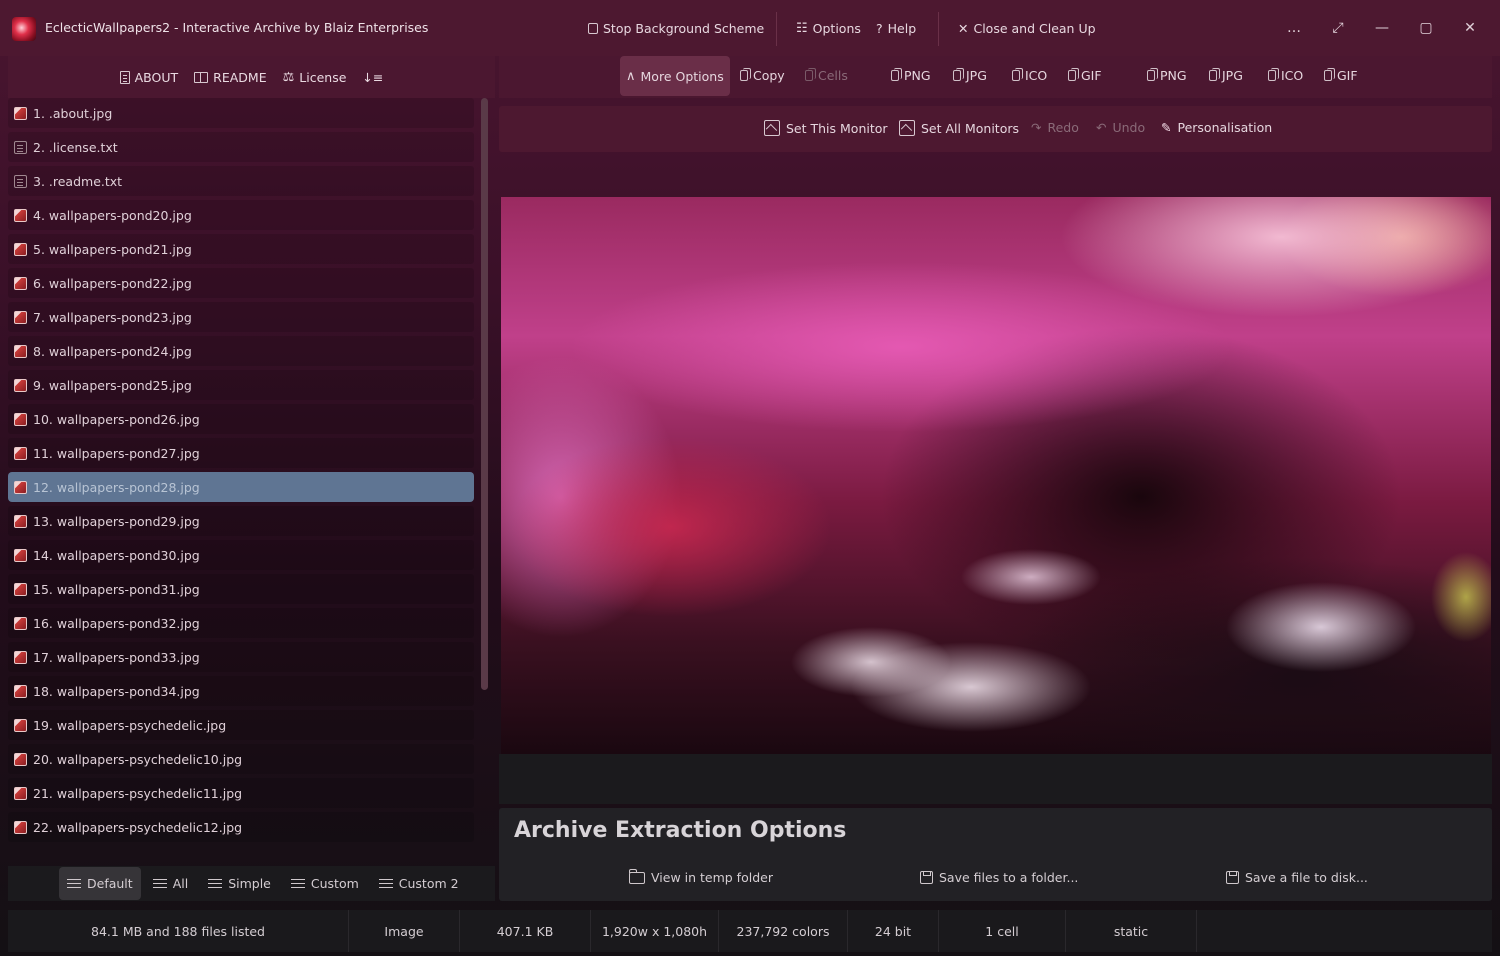 The height and width of the screenshot is (956, 1500). Describe the element at coordinates (631, 76) in the screenshot. I see `chevron-up-icon: ∧` at that location.